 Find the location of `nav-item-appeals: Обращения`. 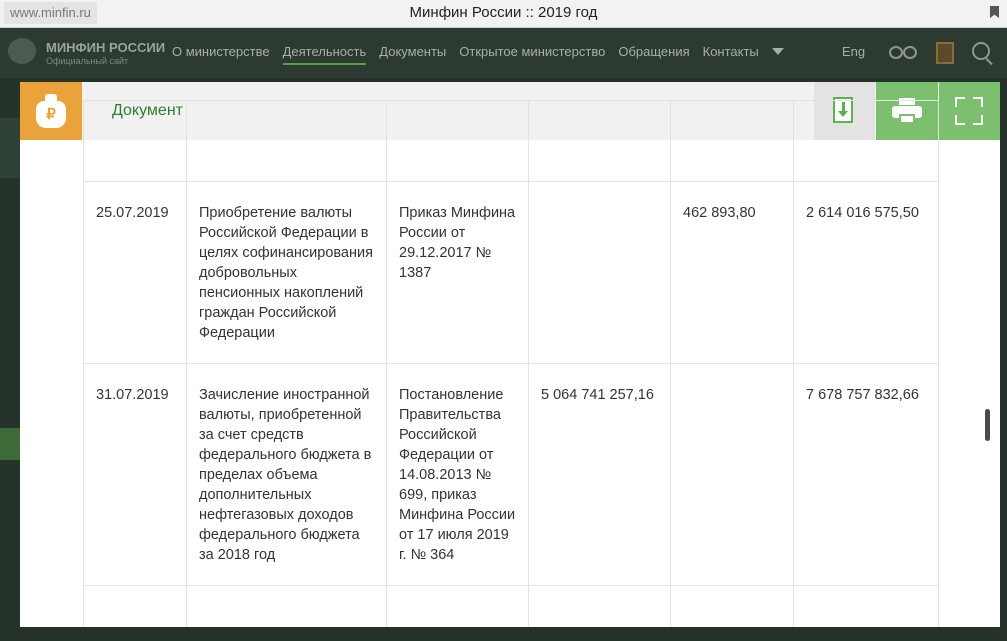

nav-item-appeals: Обращения is located at coordinates (653, 54).